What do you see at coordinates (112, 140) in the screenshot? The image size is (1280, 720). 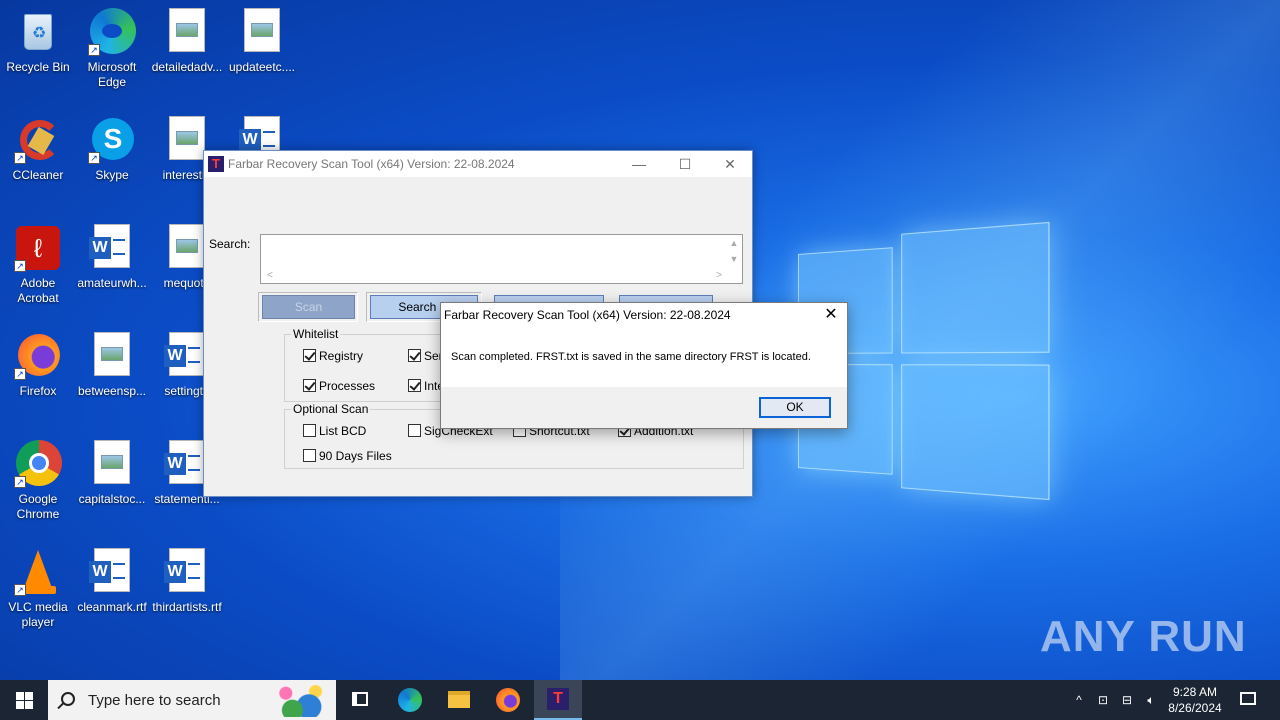 I see `skype-icon: S ↗` at bounding box center [112, 140].